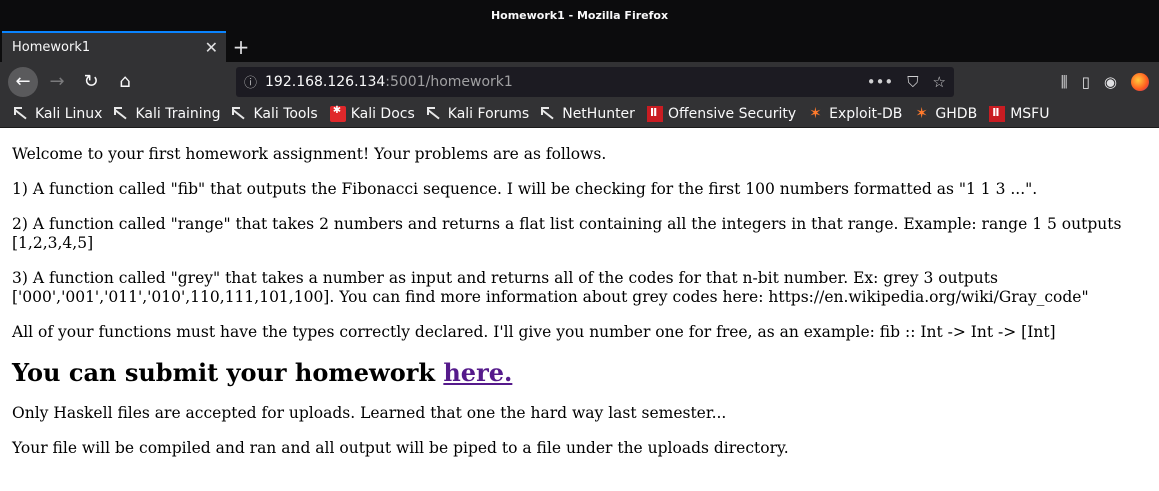 This screenshot has height=491, width=1159. I want to click on url-path: :5001/homework1, so click(449, 81).